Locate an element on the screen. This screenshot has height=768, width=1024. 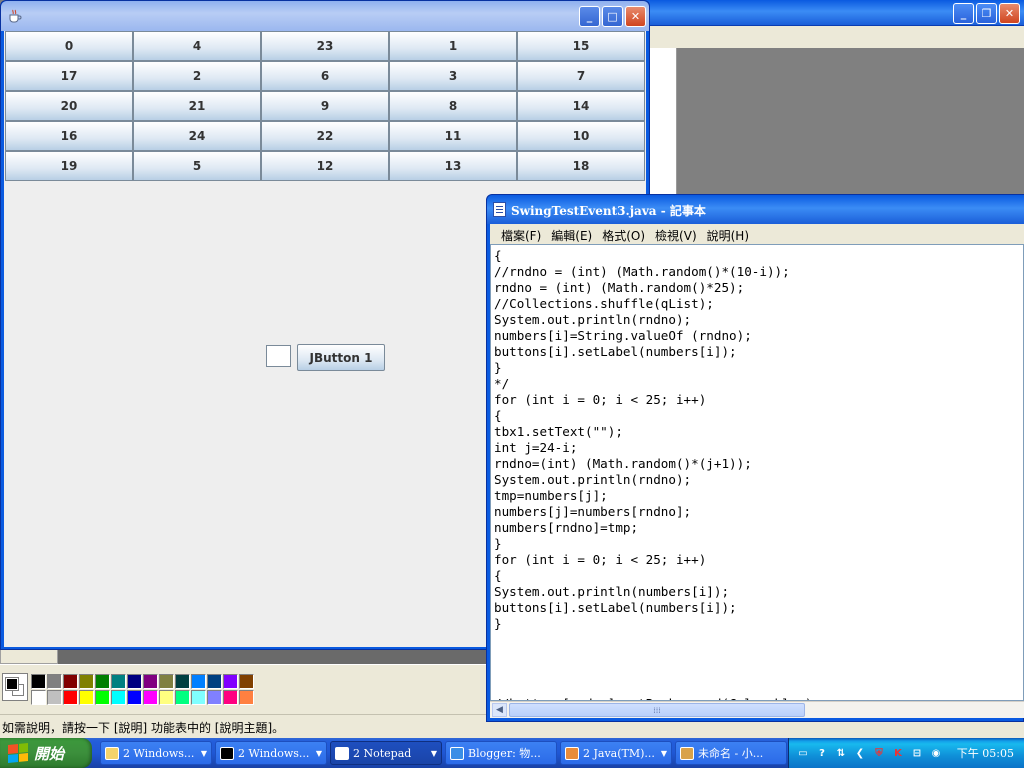
grid-button: 22 is located at coordinates (325, 136).